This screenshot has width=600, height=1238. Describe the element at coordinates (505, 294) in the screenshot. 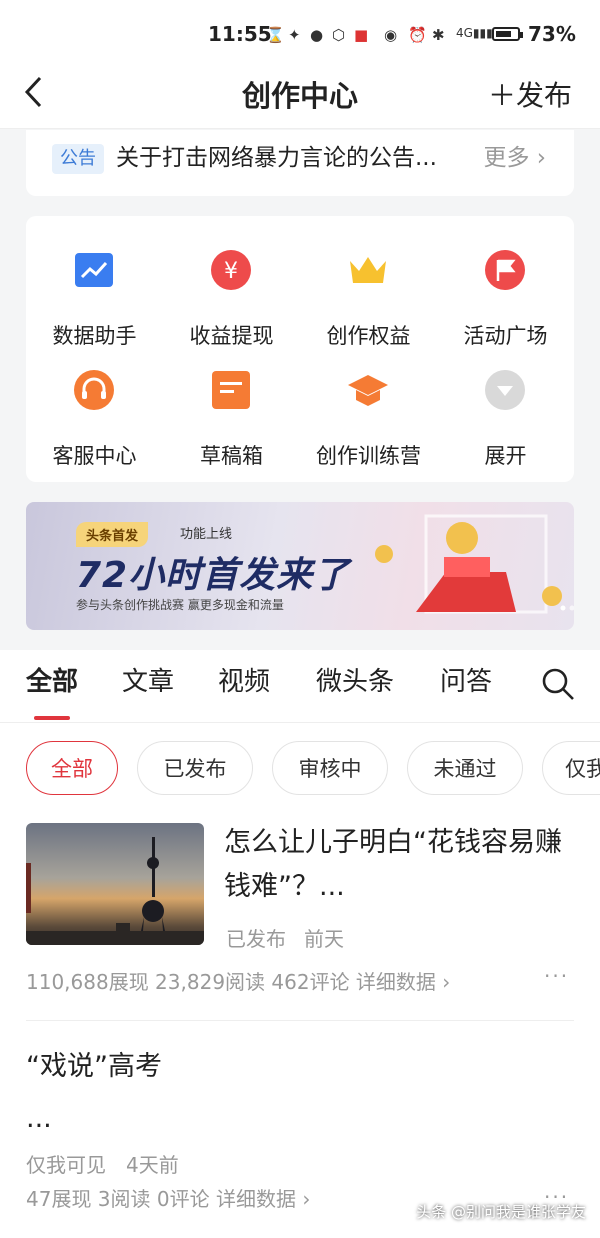

I see `grid-item-activity: 活动广场` at that location.